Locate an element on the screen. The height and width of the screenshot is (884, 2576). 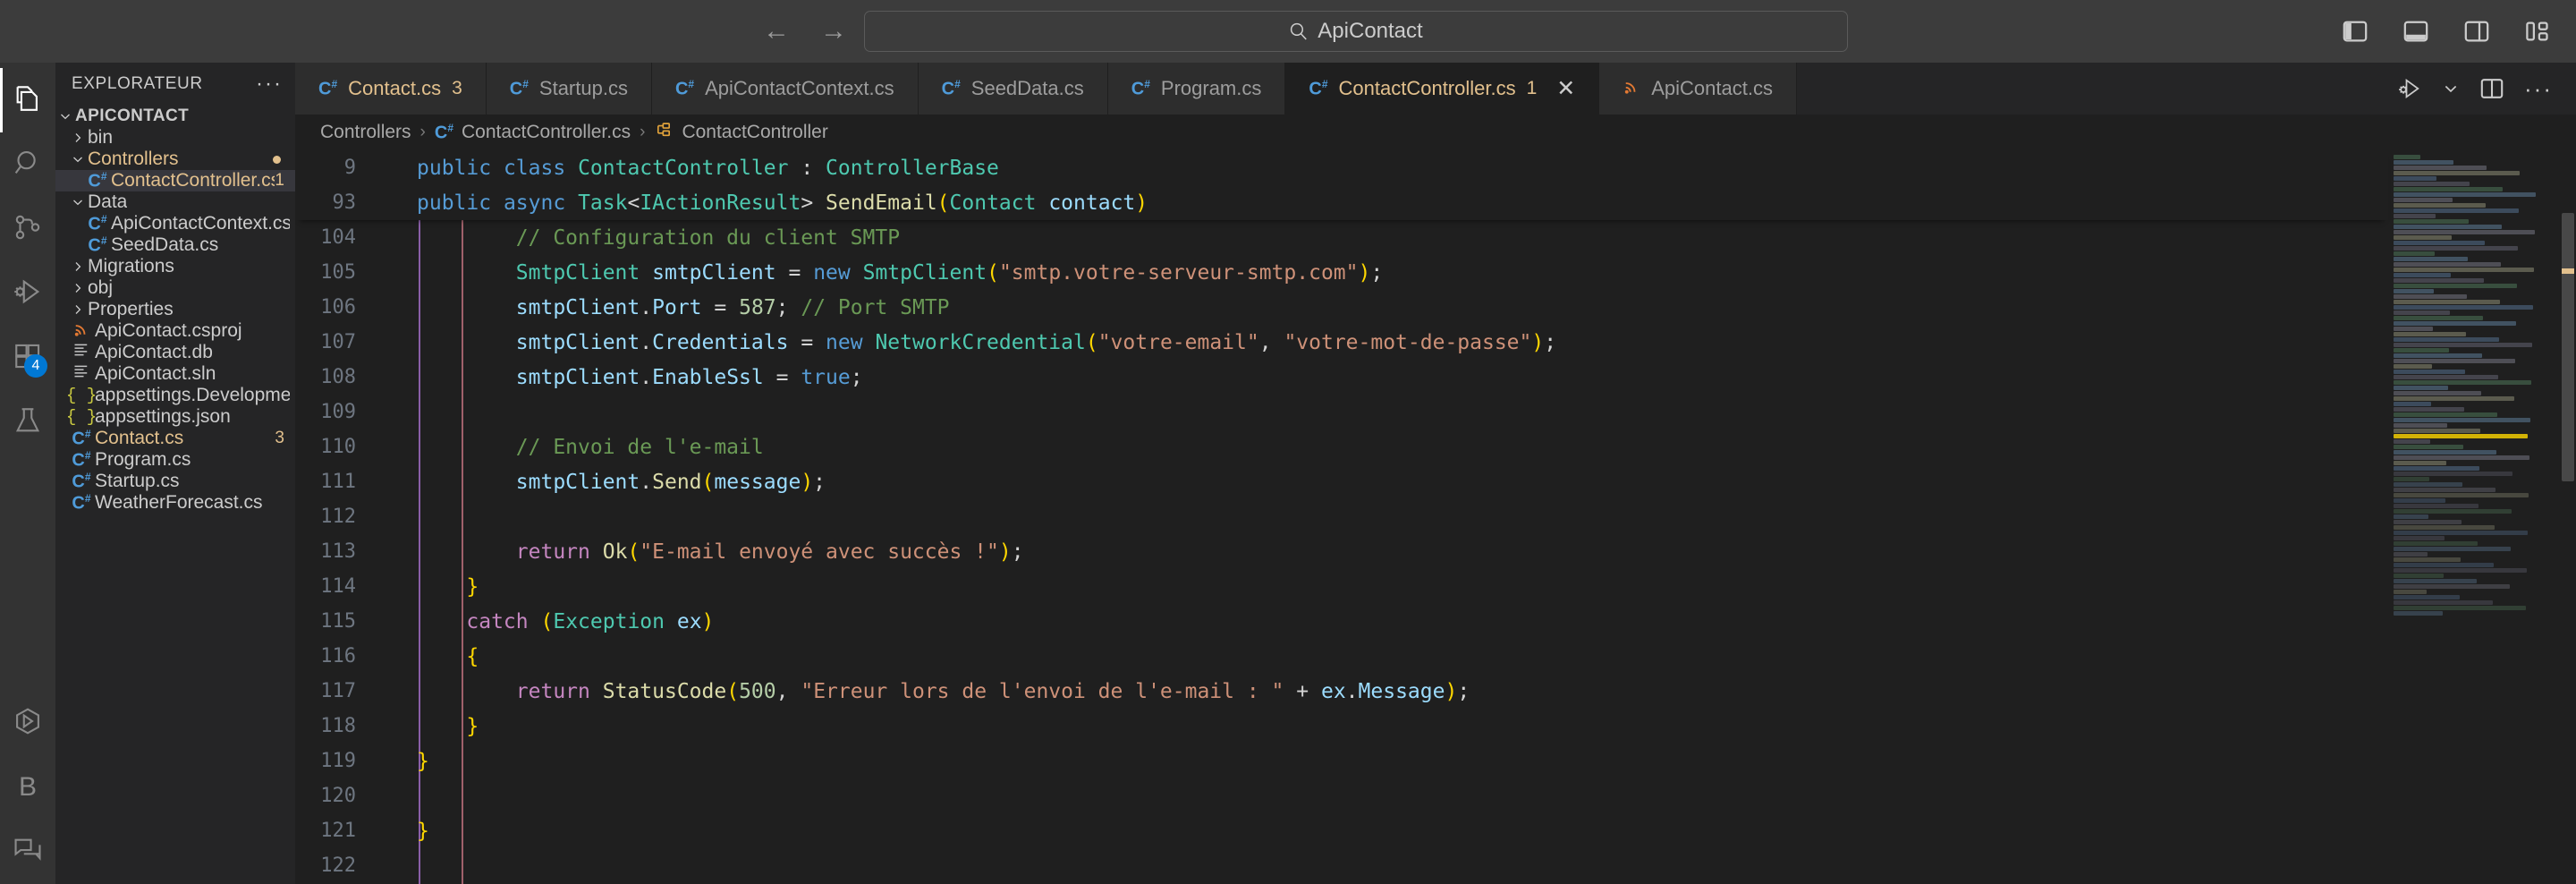
activity-bar-item-extensions: 4 is located at coordinates (27, 358).